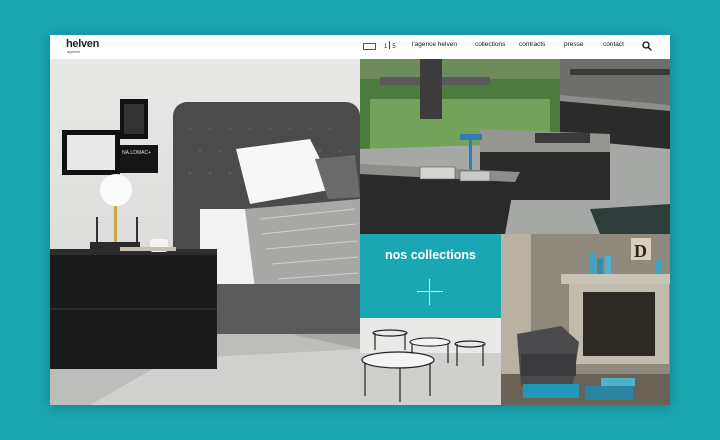  Describe the element at coordinates (369, 46) in the screenshot. I see `grid-view-toggle` at that location.